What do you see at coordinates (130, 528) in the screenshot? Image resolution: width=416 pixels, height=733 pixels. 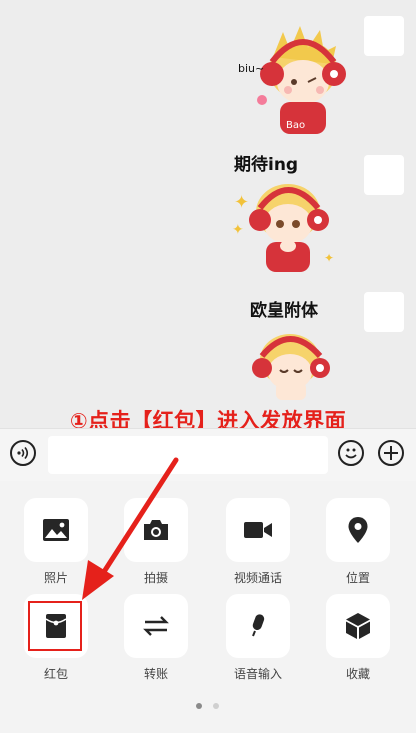 I see `annotation-arrow` at bounding box center [130, 528].